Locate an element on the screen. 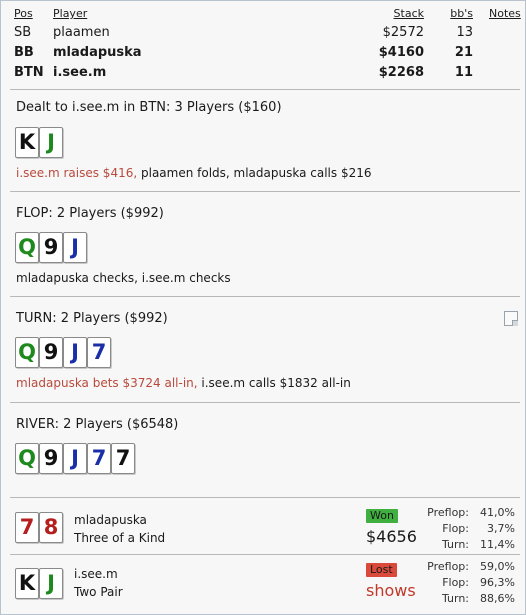 Image resolution: width=526 pixels, height=615 pixels. player-bbs: 13 is located at coordinates (464, 32).